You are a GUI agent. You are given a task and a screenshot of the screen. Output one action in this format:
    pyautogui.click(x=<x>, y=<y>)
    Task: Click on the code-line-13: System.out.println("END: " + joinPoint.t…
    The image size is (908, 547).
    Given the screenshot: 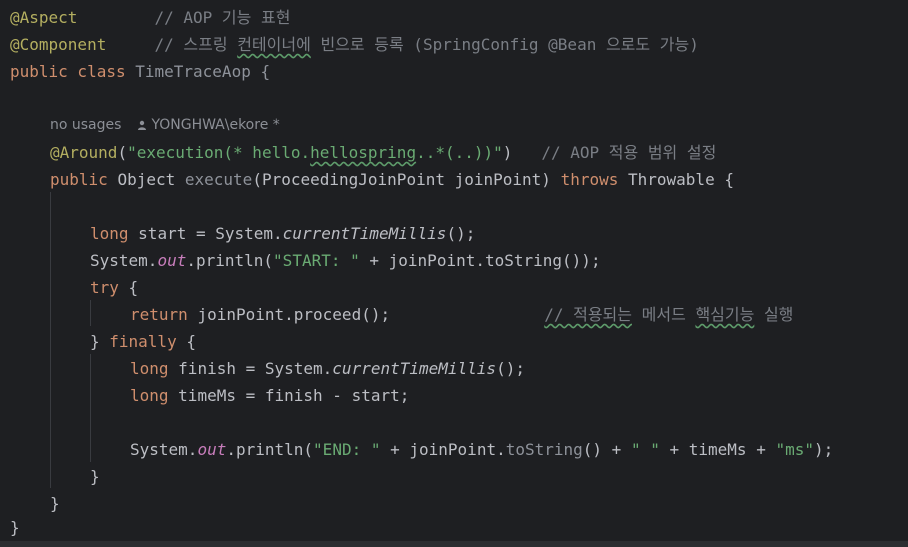 What is the action you would take?
    pyautogui.click(x=482, y=449)
    